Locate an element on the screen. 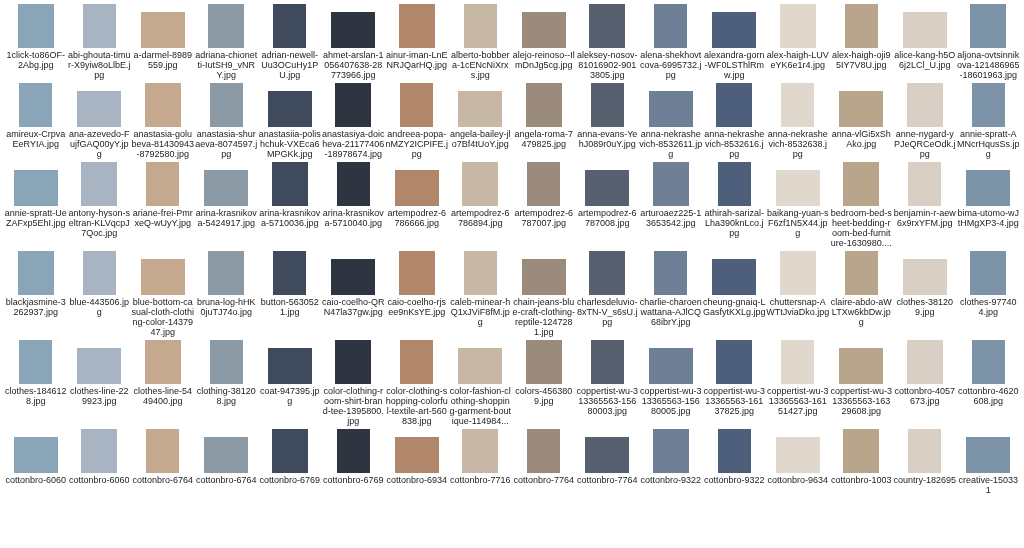  file-name: cottonbro-9634 is located at coordinates (798, 480).